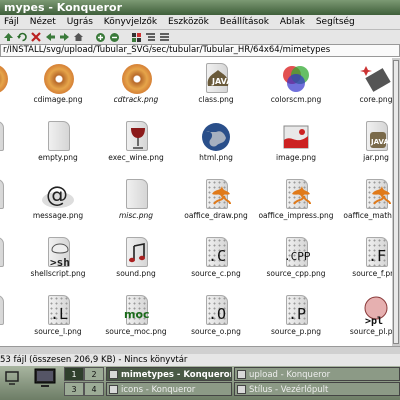 The width and height of the screenshot is (400, 400). What do you see at coordinates (296, 79) in the screenshot?
I see `color-circles-icon` at bounding box center [296, 79].